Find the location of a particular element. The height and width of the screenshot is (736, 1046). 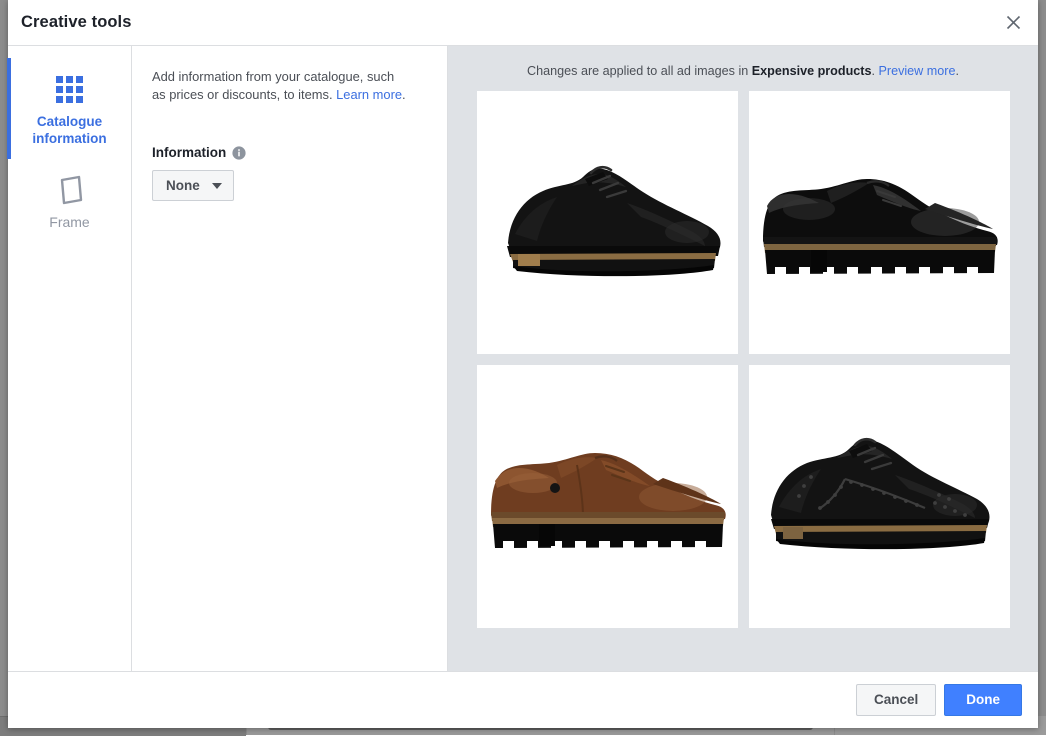

frame-icon-glyph is located at coordinates (71, 190).